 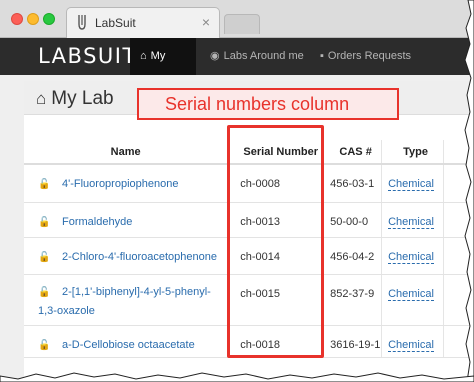 What do you see at coordinates (128, 345) in the screenshot?
I see `item-name-link: a-D-Cellobiose octaacetate` at bounding box center [128, 345].